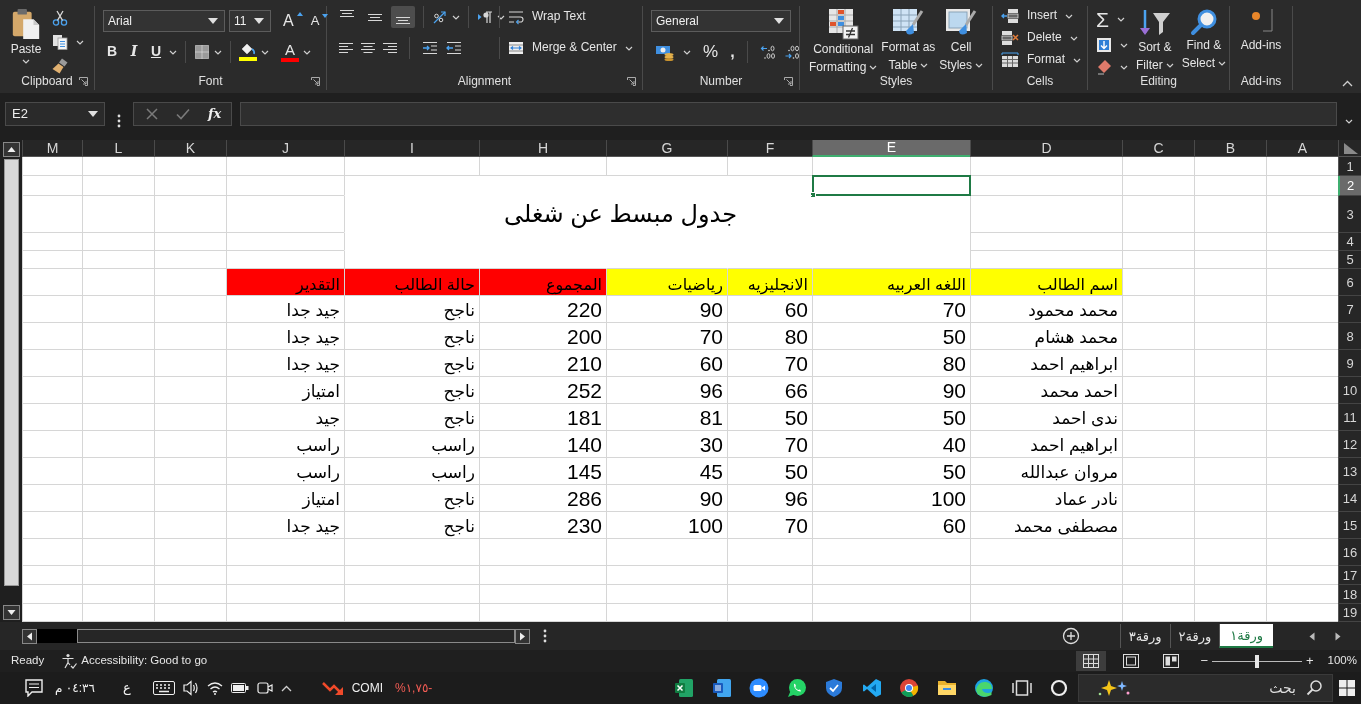 Image resolution: width=1361 pixels, height=704 pixels. Describe the element at coordinates (1257, 661) in the screenshot. I see `zoom-slider-thumb` at that location.